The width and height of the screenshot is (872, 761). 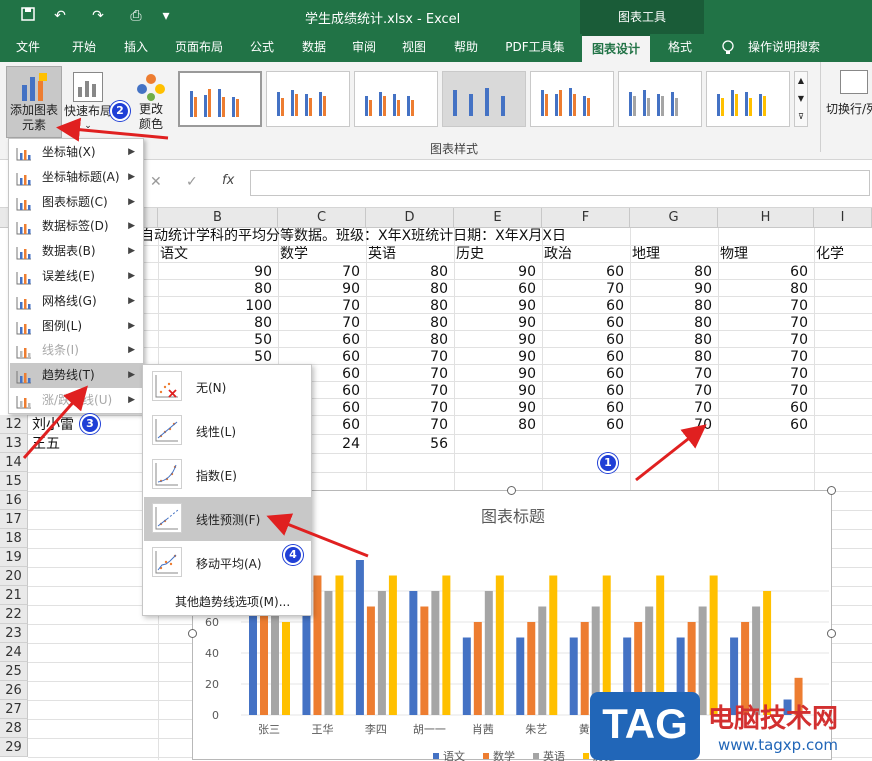 What do you see at coordinates (773, 719) in the screenshot?
I see `watermark-site-name: 电脑技术网` at bounding box center [773, 719].